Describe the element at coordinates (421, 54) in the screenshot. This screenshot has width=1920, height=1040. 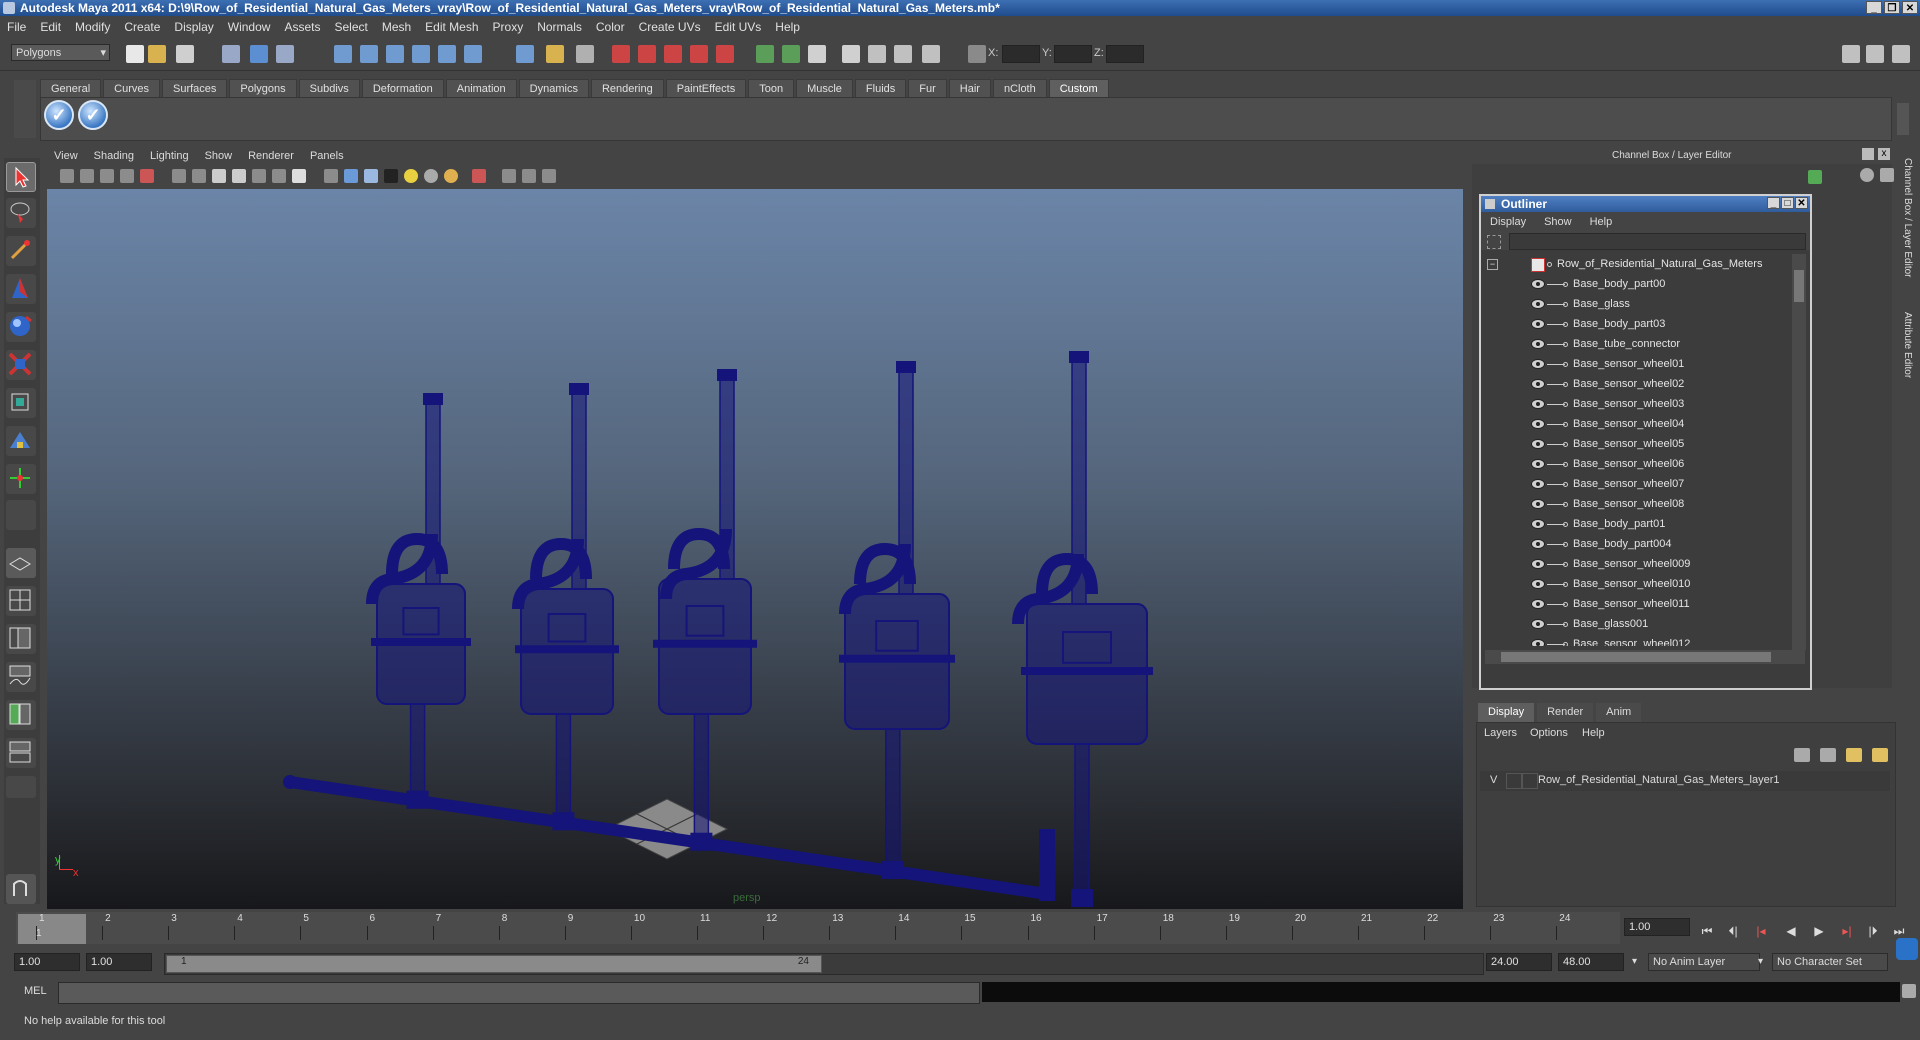
I see `snap-view-plane-icon` at that location.